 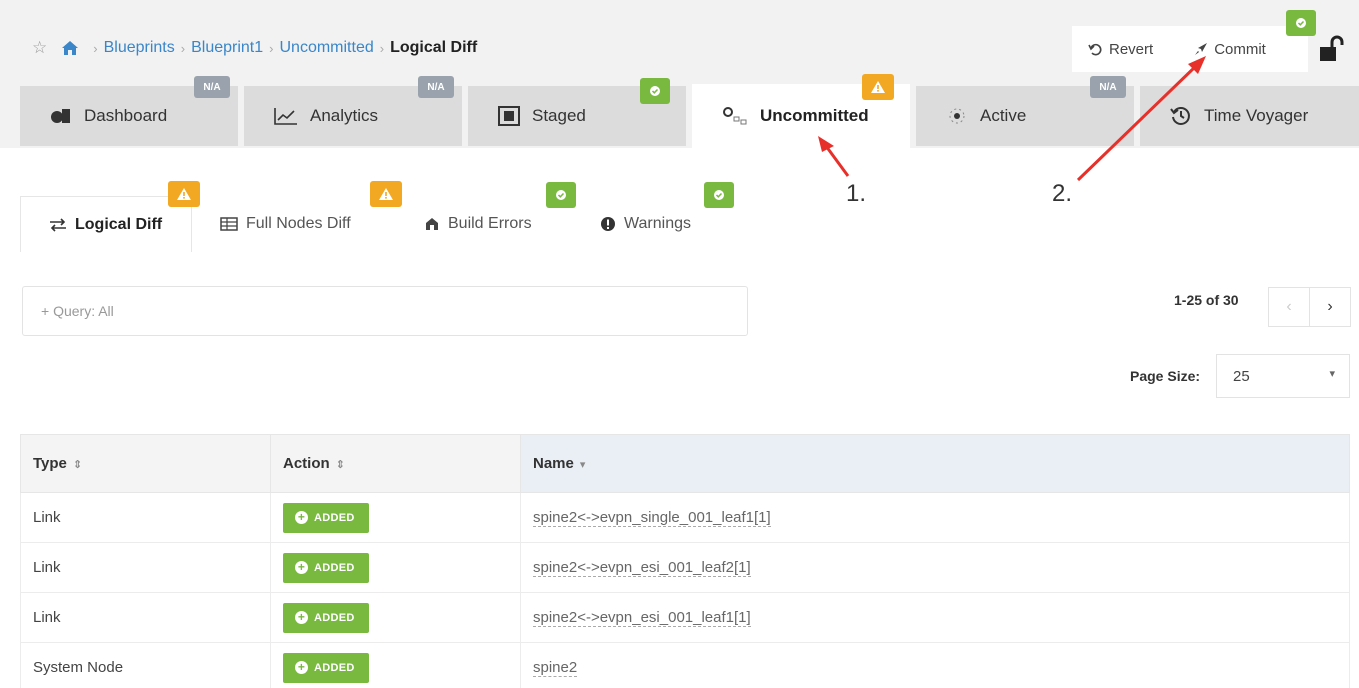 What do you see at coordinates (145, 463) in the screenshot?
I see `column-header-type: Type ⇕` at bounding box center [145, 463].